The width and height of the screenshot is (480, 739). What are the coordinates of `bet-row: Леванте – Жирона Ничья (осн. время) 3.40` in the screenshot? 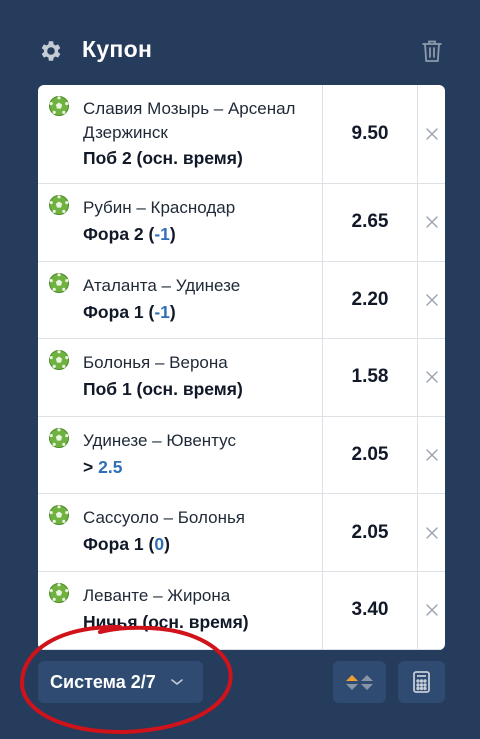 It's located at (241, 610).